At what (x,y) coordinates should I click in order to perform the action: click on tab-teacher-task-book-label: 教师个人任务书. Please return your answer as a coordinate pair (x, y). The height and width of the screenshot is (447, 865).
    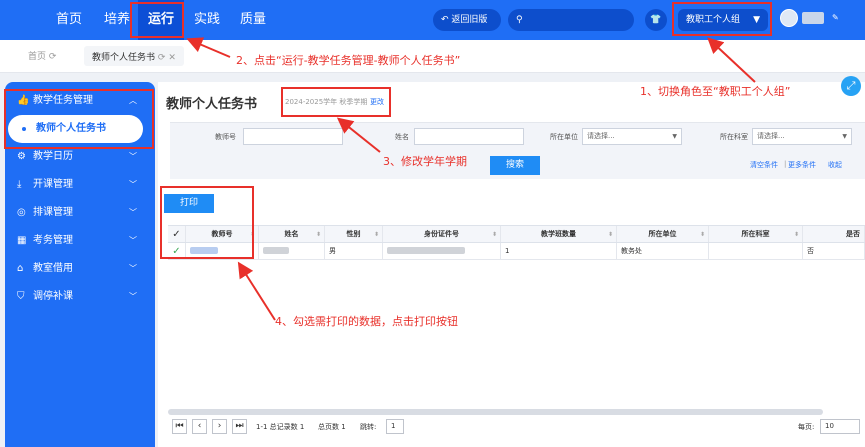
    Looking at the image, I should click on (124, 58).